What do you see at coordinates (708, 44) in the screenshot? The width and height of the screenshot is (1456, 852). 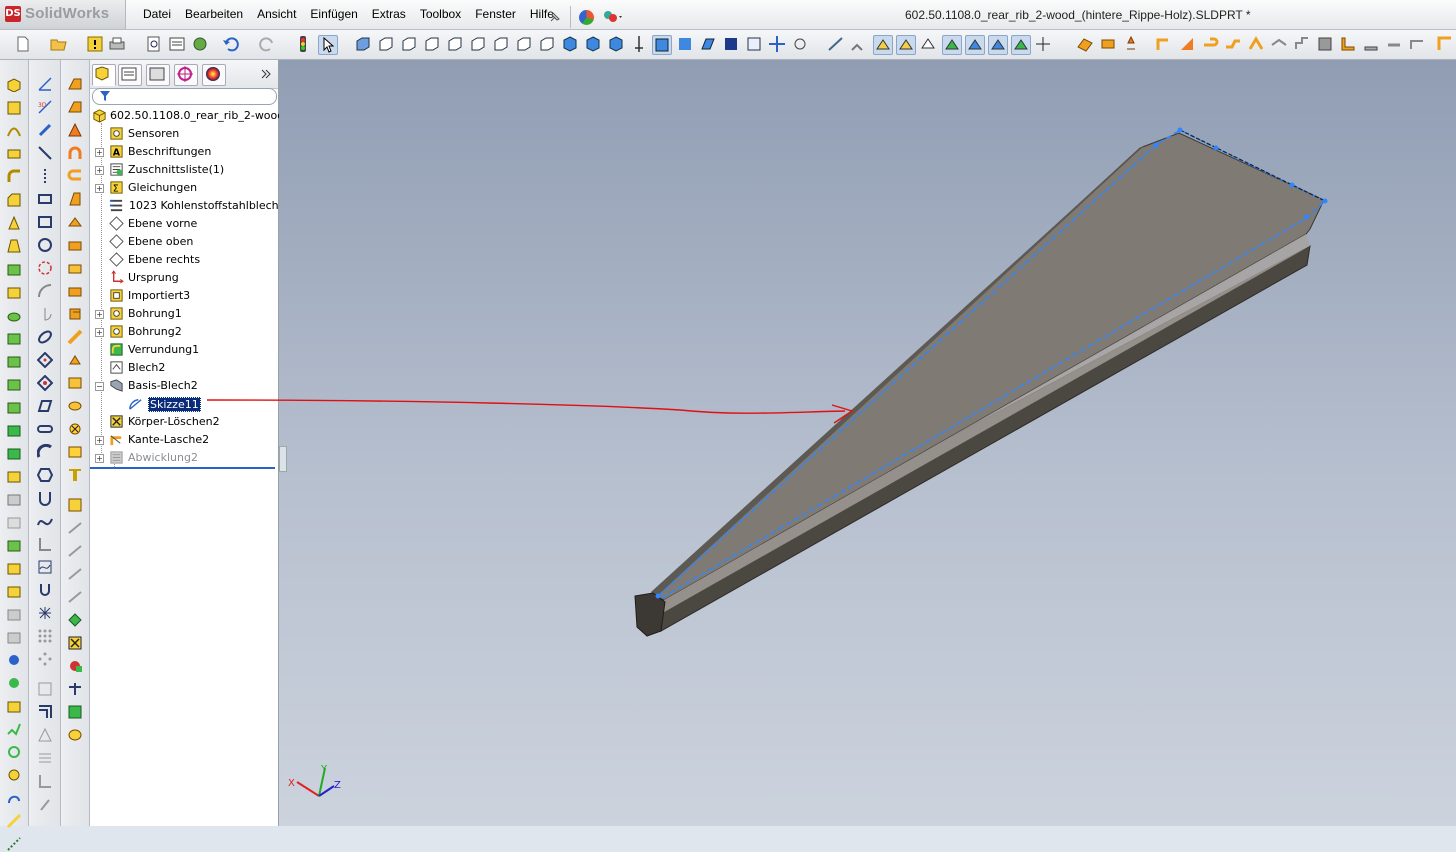 I see `hidden-lines-icon` at bounding box center [708, 44].